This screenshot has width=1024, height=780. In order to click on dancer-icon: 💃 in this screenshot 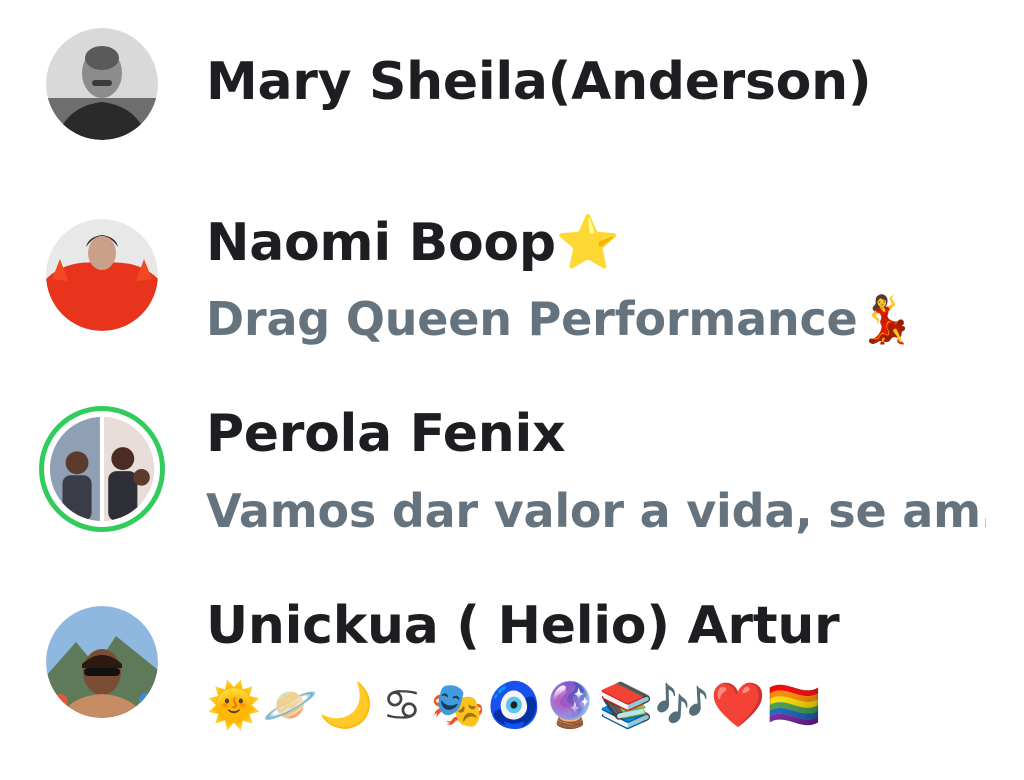, I will do `click(886, 319)`.